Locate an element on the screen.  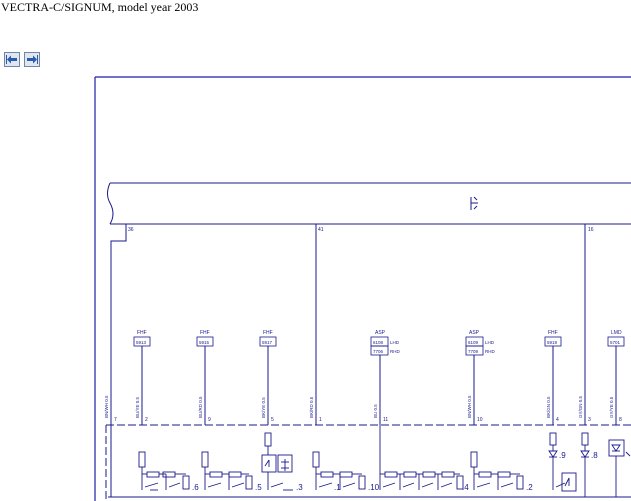
connector-code: 5913 is located at coordinates (141, 342).